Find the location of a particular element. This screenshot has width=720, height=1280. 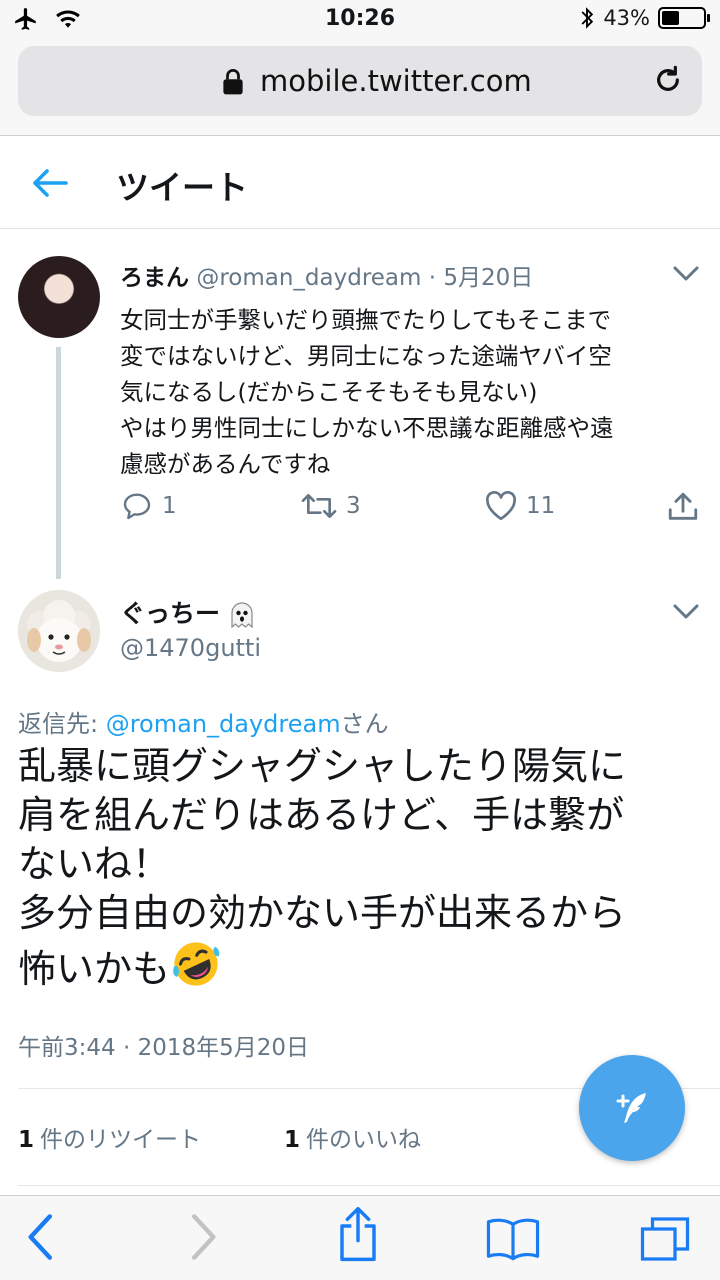

like-count: 11 is located at coordinates (541, 506).